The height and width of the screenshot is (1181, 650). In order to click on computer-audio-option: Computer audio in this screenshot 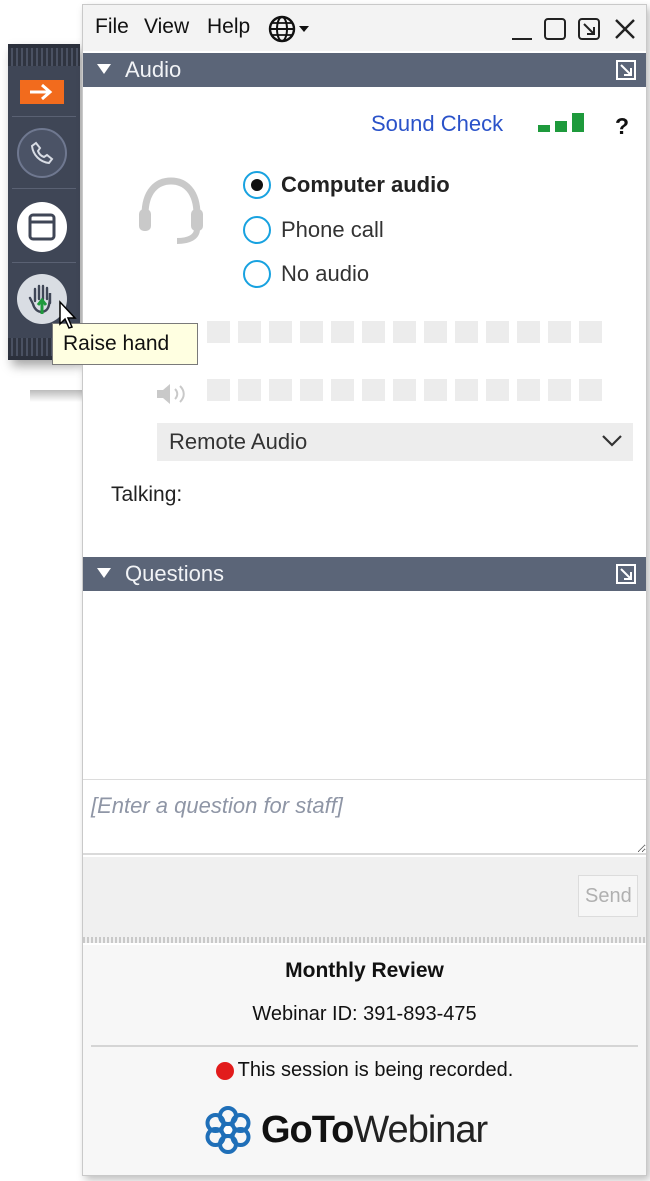, I will do `click(346, 185)`.